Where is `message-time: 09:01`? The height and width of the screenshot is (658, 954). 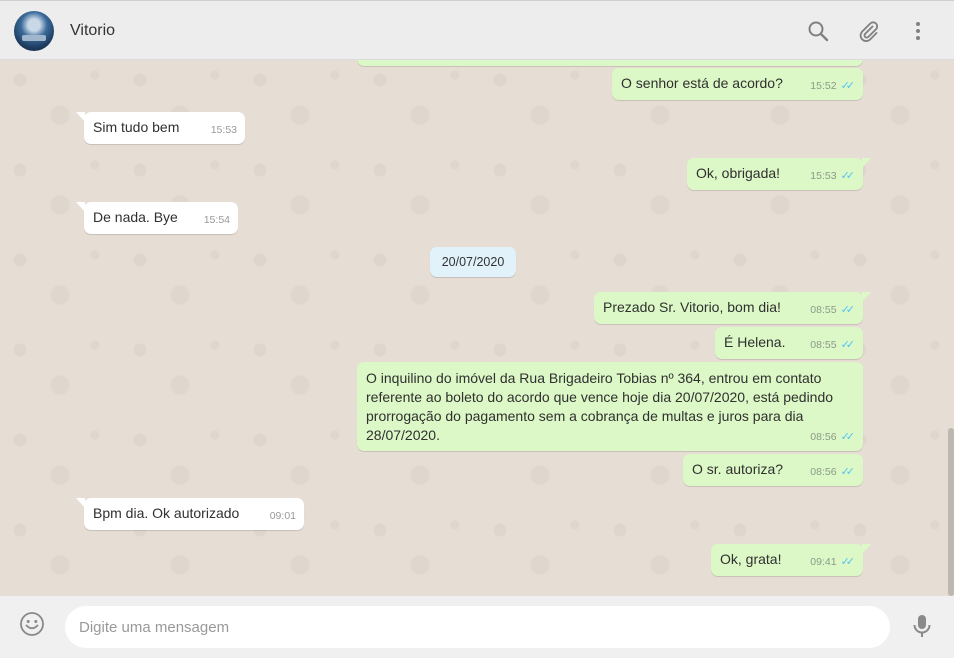 message-time: 09:01 is located at coordinates (282, 516).